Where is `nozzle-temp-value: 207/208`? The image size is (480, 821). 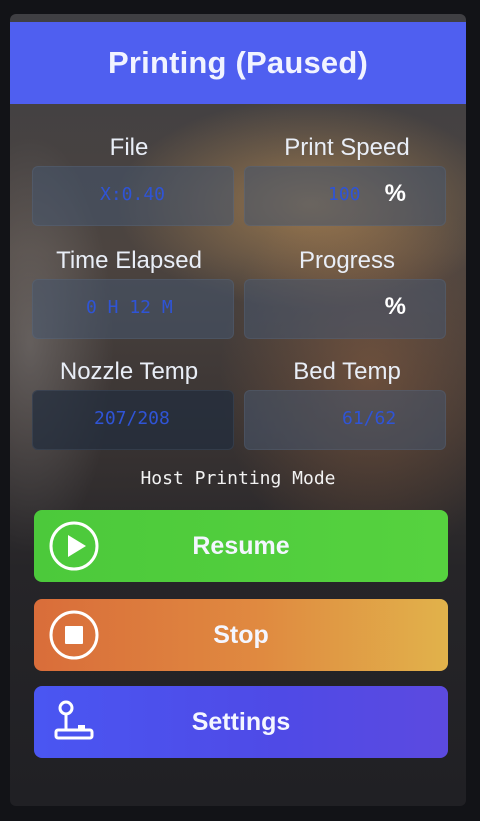 nozzle-temp-value: 207/208 is located at coordinates (132, 418).